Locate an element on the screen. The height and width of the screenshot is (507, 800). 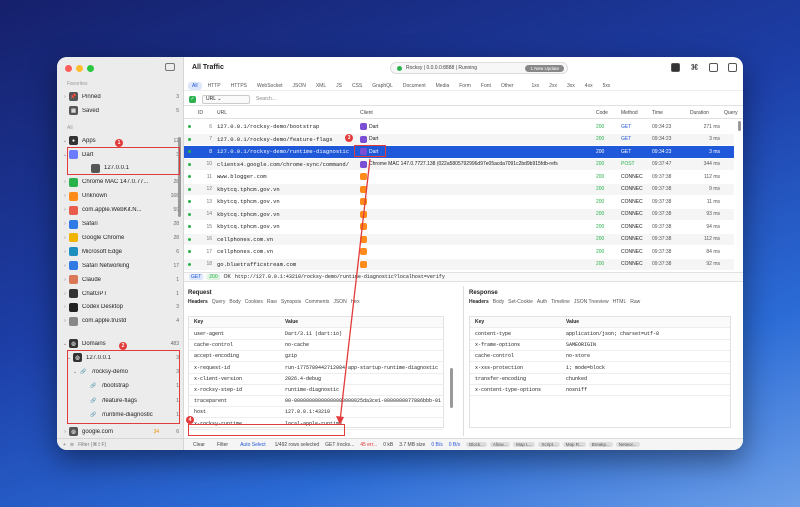
arrow-head is located at coordinates (340, 420).